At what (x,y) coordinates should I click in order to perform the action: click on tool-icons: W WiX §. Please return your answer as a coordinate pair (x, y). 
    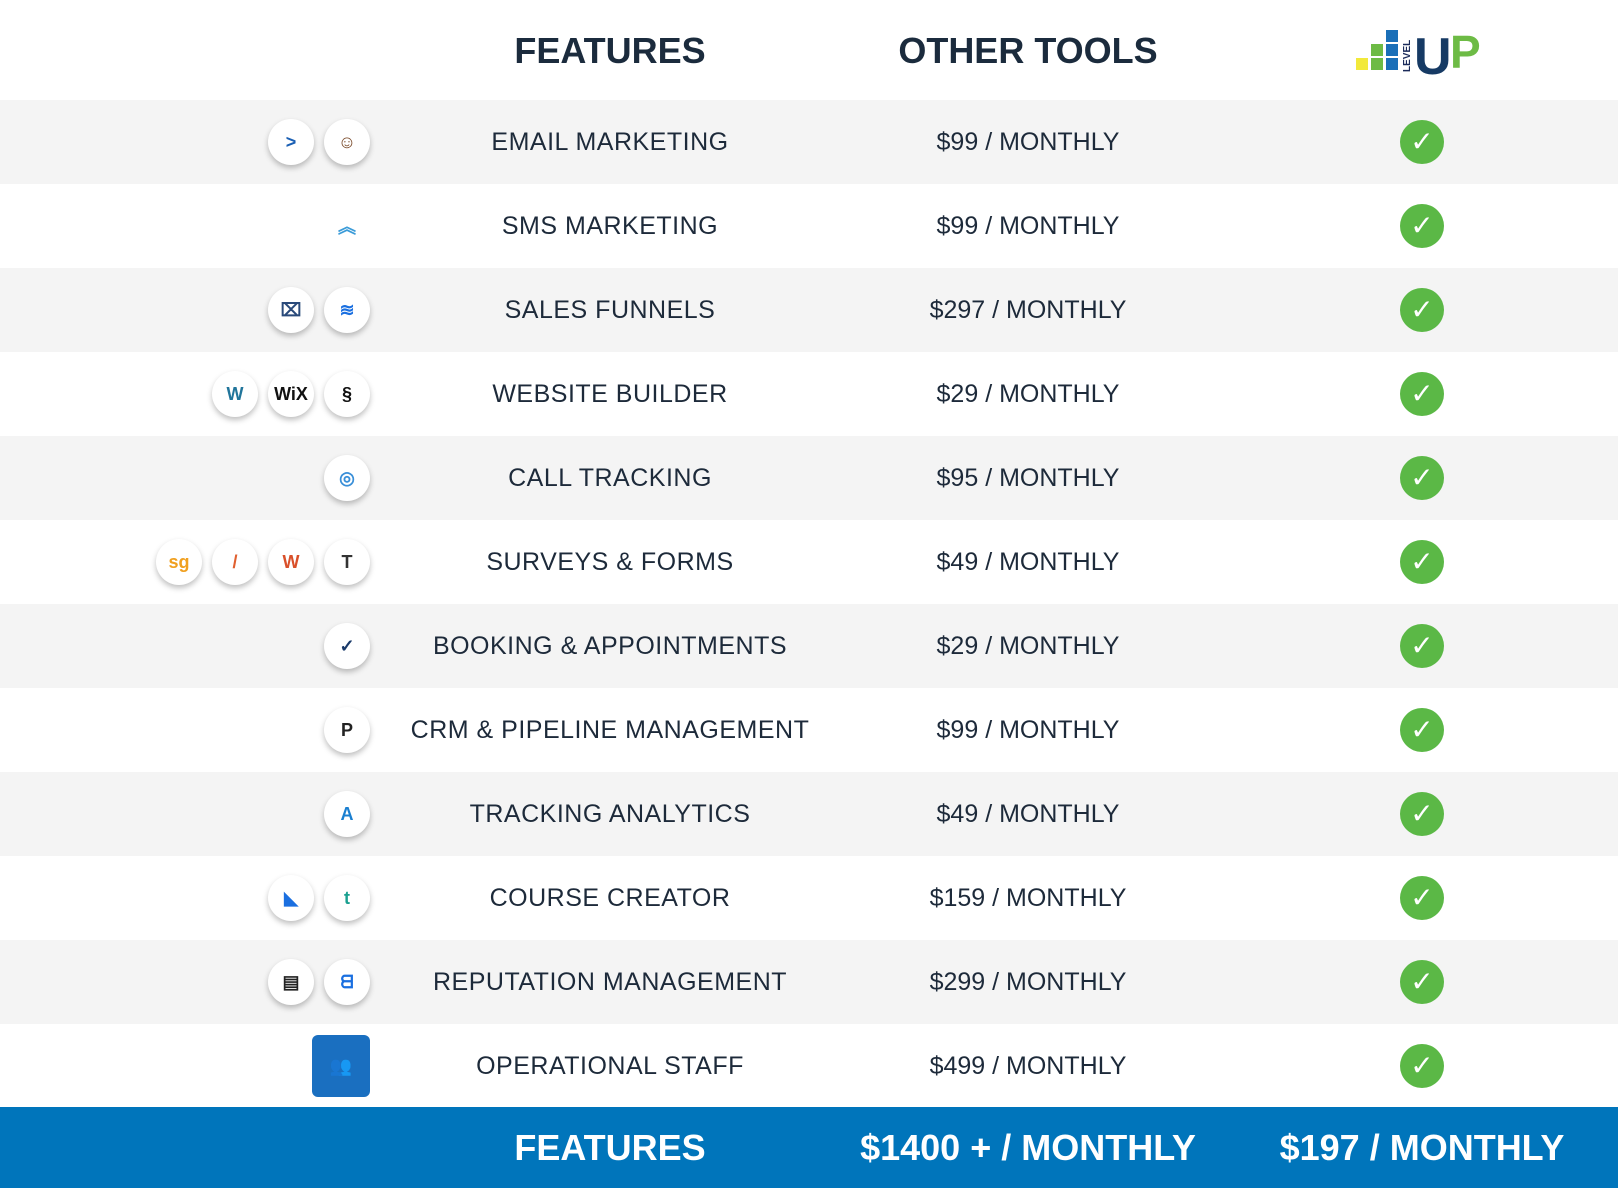
    Looking at the image, I should click on (291, 394).